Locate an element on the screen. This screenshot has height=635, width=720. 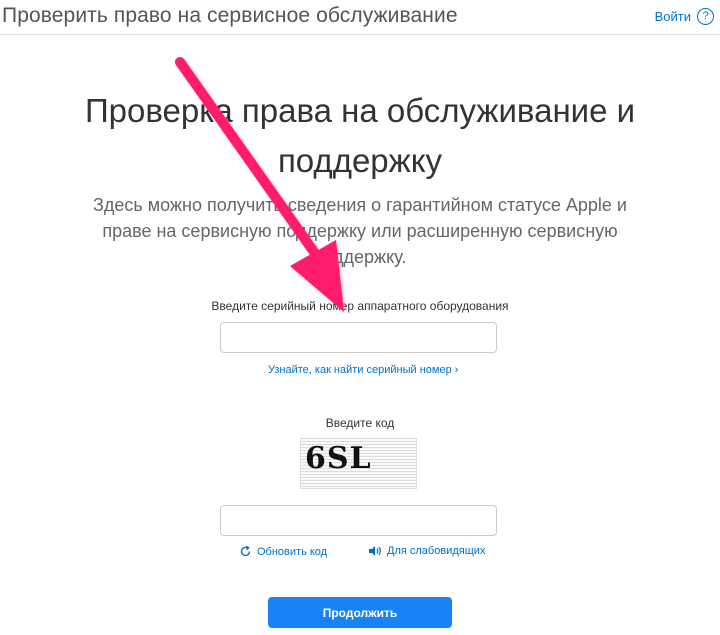
refresh-code-label: Обновить код is located at coordinates (292, 551).